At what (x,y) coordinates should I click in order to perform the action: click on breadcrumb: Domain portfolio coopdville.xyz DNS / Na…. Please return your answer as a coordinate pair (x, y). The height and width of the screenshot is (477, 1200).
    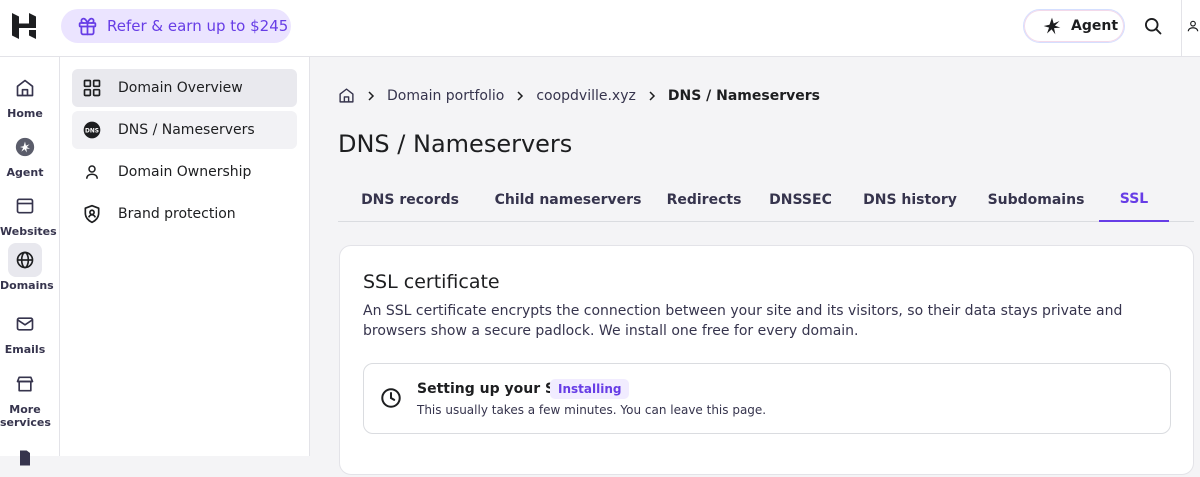
    Looking at the image, I should click on (579, 95).